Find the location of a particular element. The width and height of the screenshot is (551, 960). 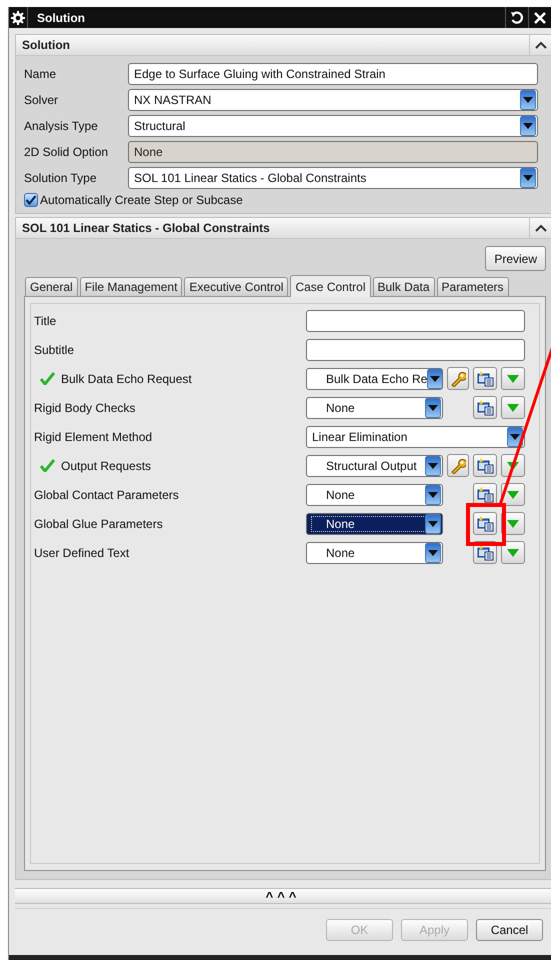

gear-icon is located at coordinates (18, 17).